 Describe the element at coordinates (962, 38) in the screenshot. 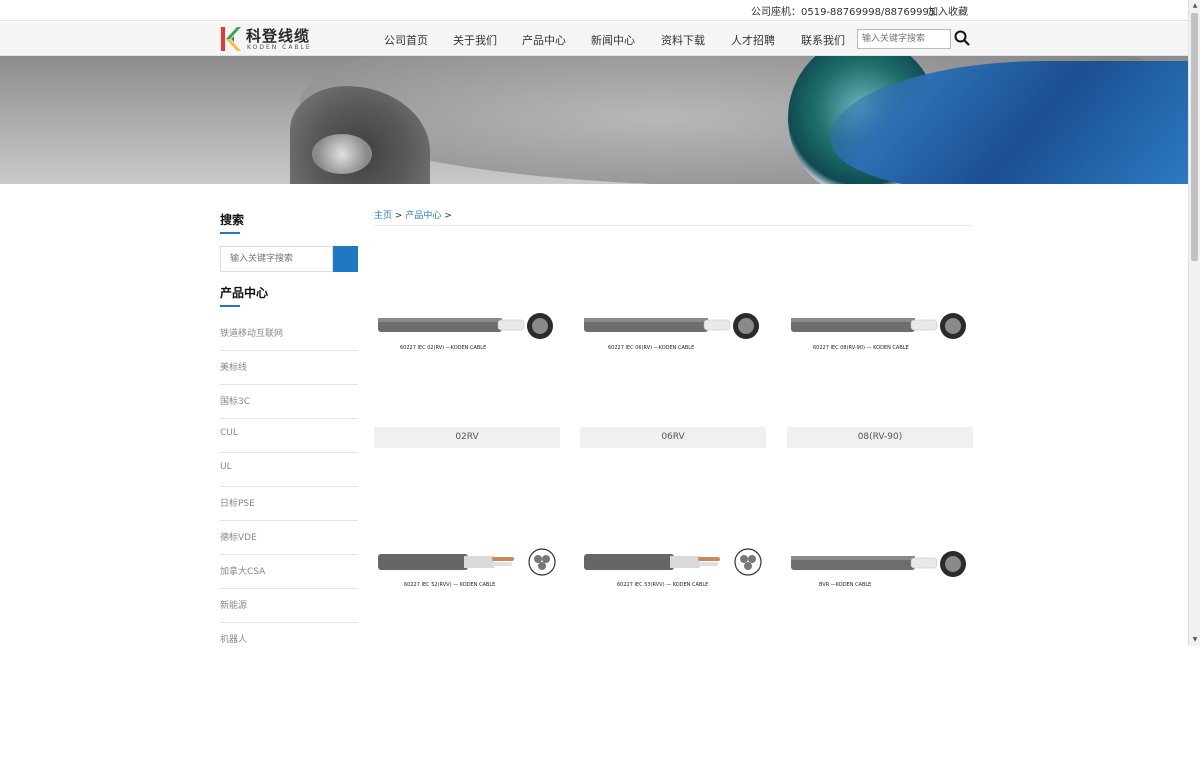

I see `search-icon` at that location.